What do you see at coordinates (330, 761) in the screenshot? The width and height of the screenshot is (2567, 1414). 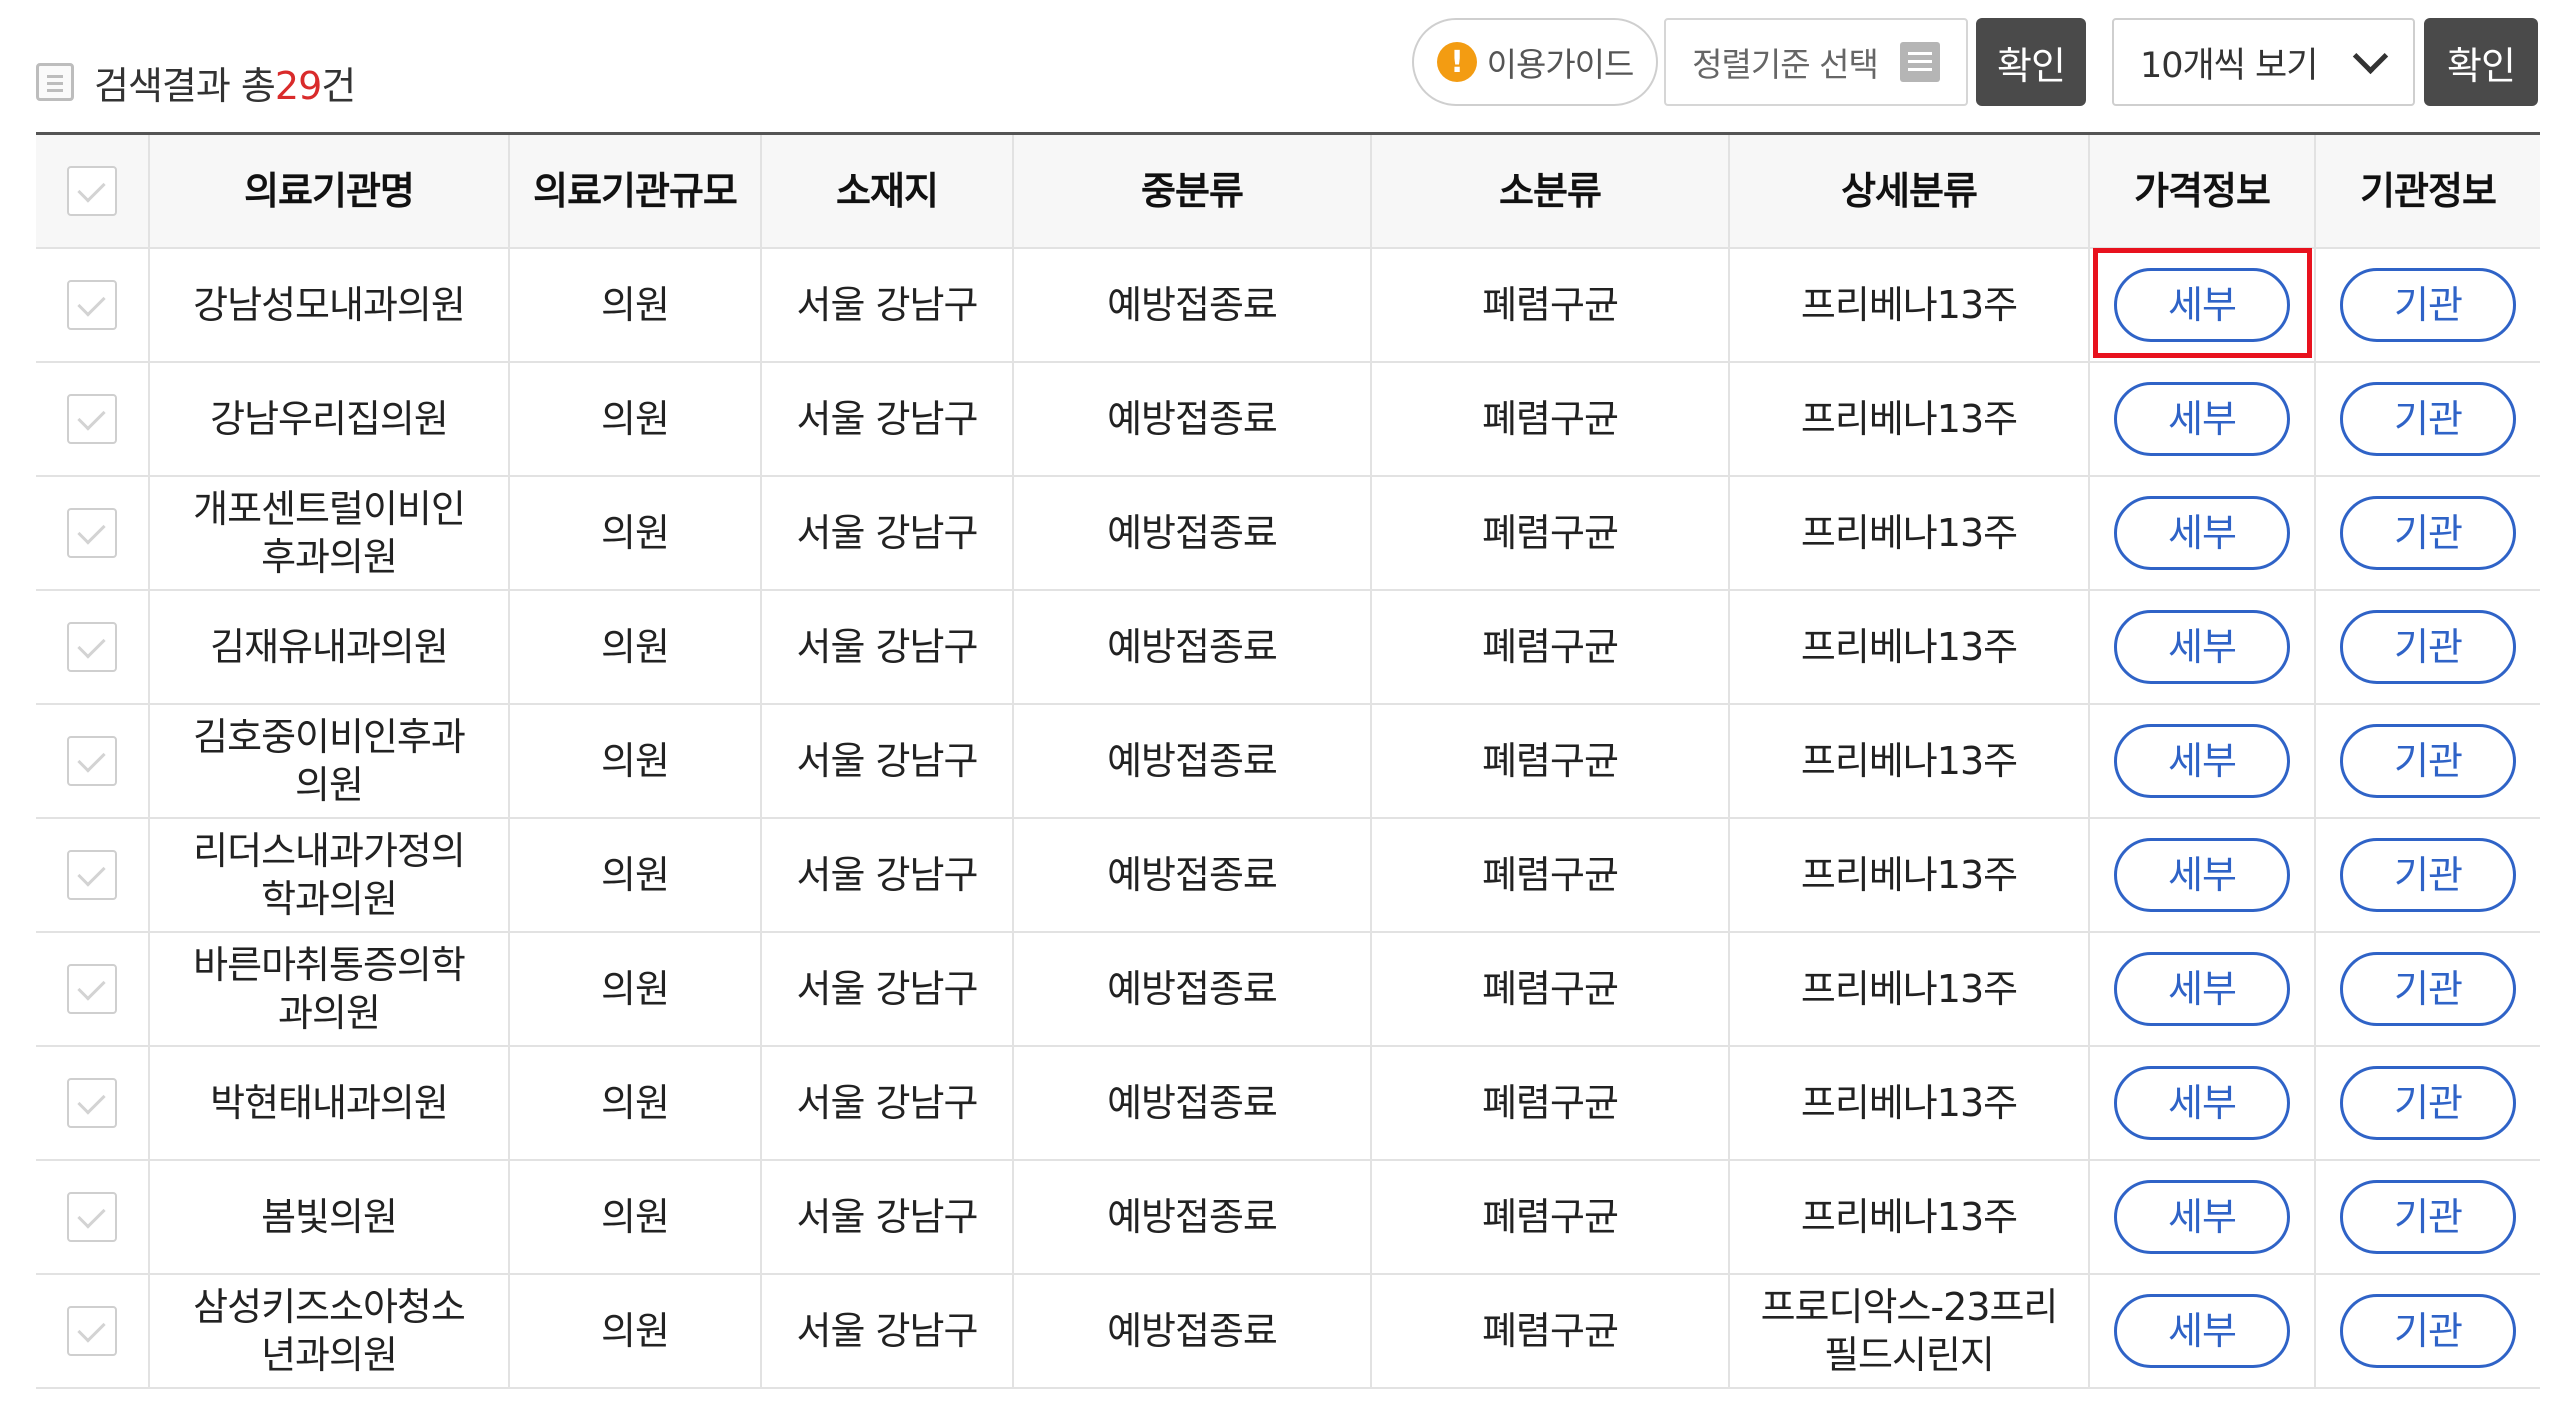 I see `institution-name-cell: 김호중이비인후과 의원` at bounding box center [330, 761].